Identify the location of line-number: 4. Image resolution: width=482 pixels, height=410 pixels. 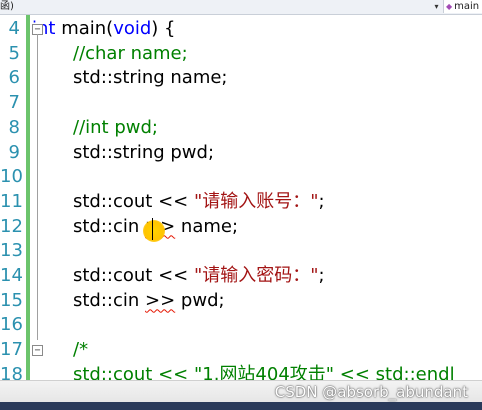
(14, 28).